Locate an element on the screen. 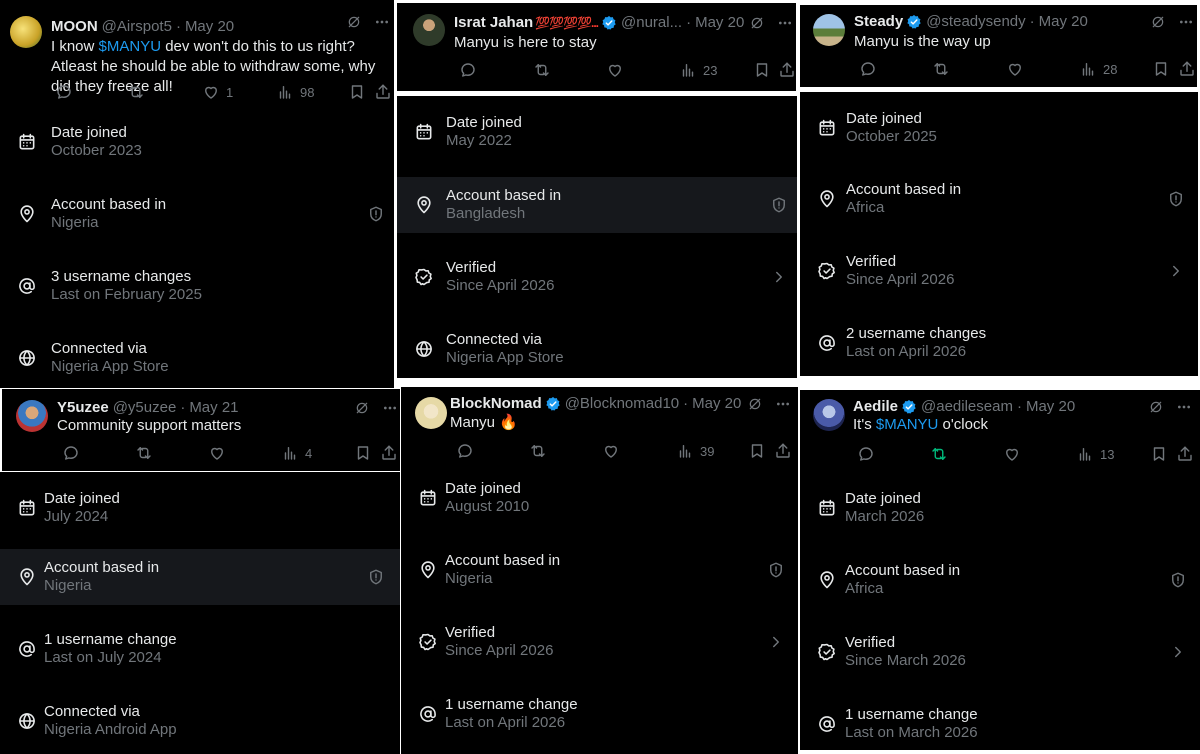 This screenshot has height=754, width=1200. reply-icon is located at coordinates (465, 451).